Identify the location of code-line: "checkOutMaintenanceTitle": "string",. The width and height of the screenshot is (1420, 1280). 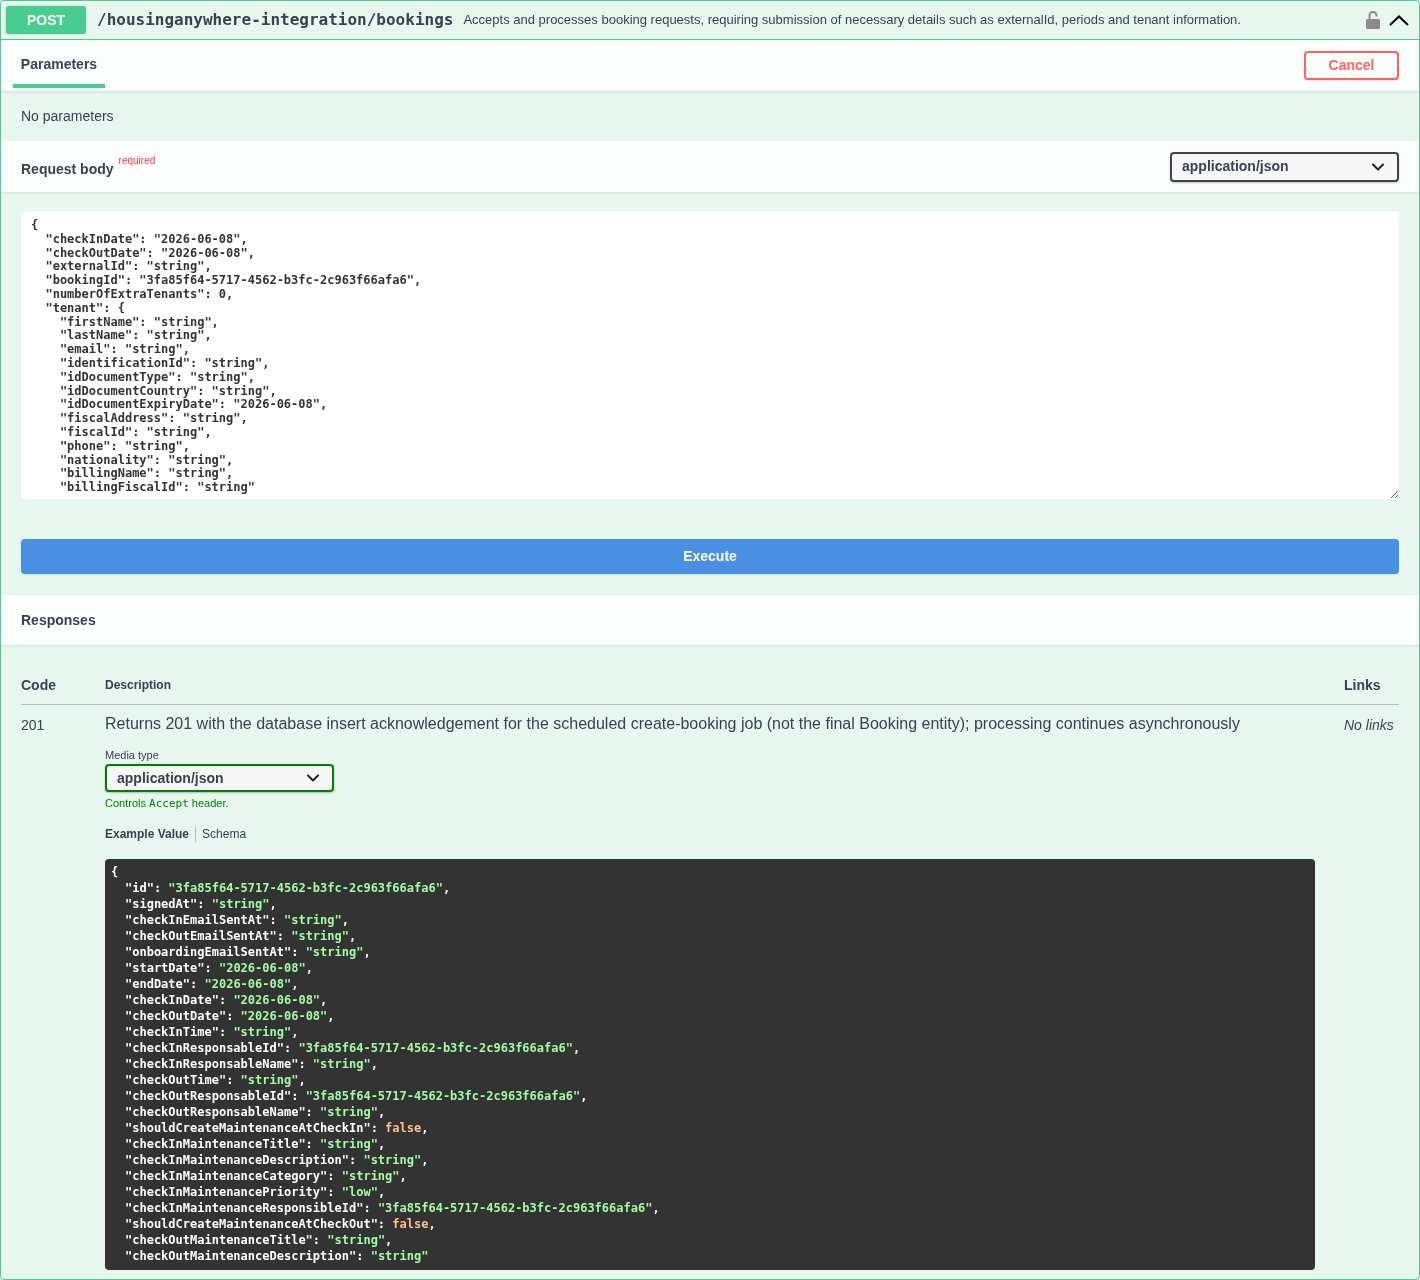
(259, 1240).